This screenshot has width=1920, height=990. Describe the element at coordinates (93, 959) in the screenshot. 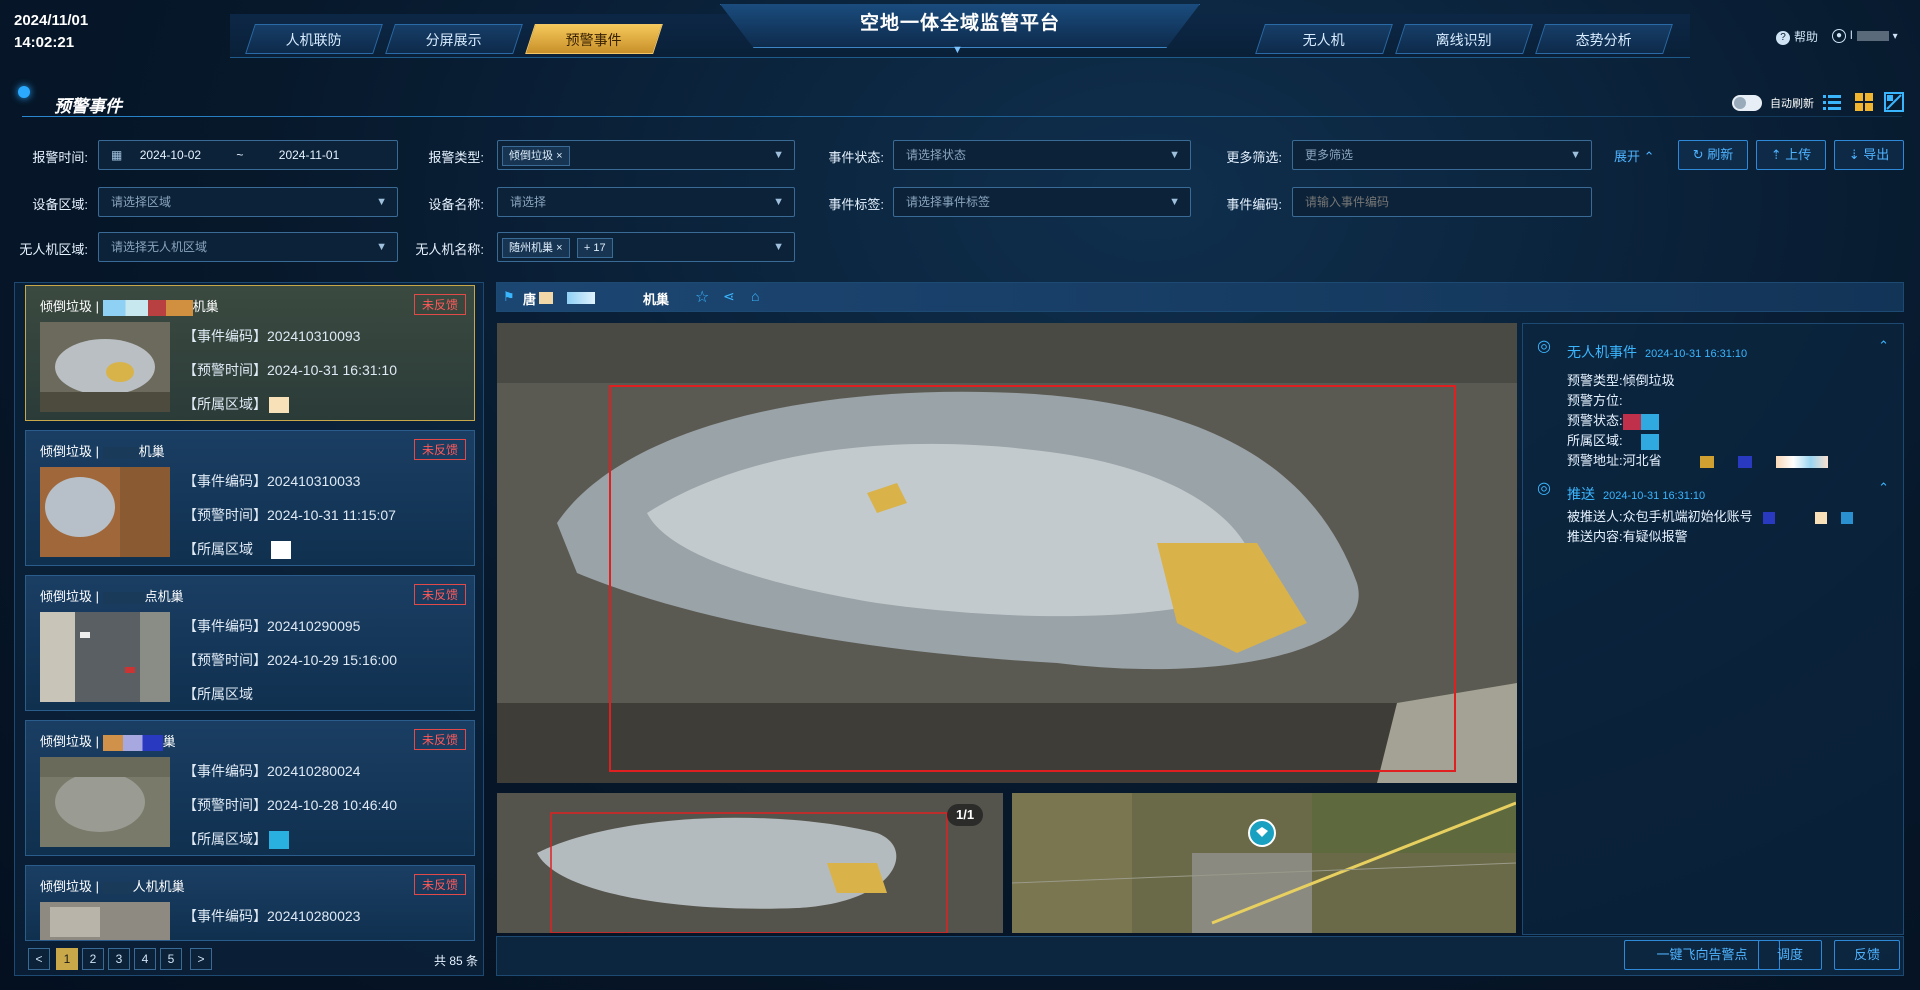

I see `page-button: 2` at that location.